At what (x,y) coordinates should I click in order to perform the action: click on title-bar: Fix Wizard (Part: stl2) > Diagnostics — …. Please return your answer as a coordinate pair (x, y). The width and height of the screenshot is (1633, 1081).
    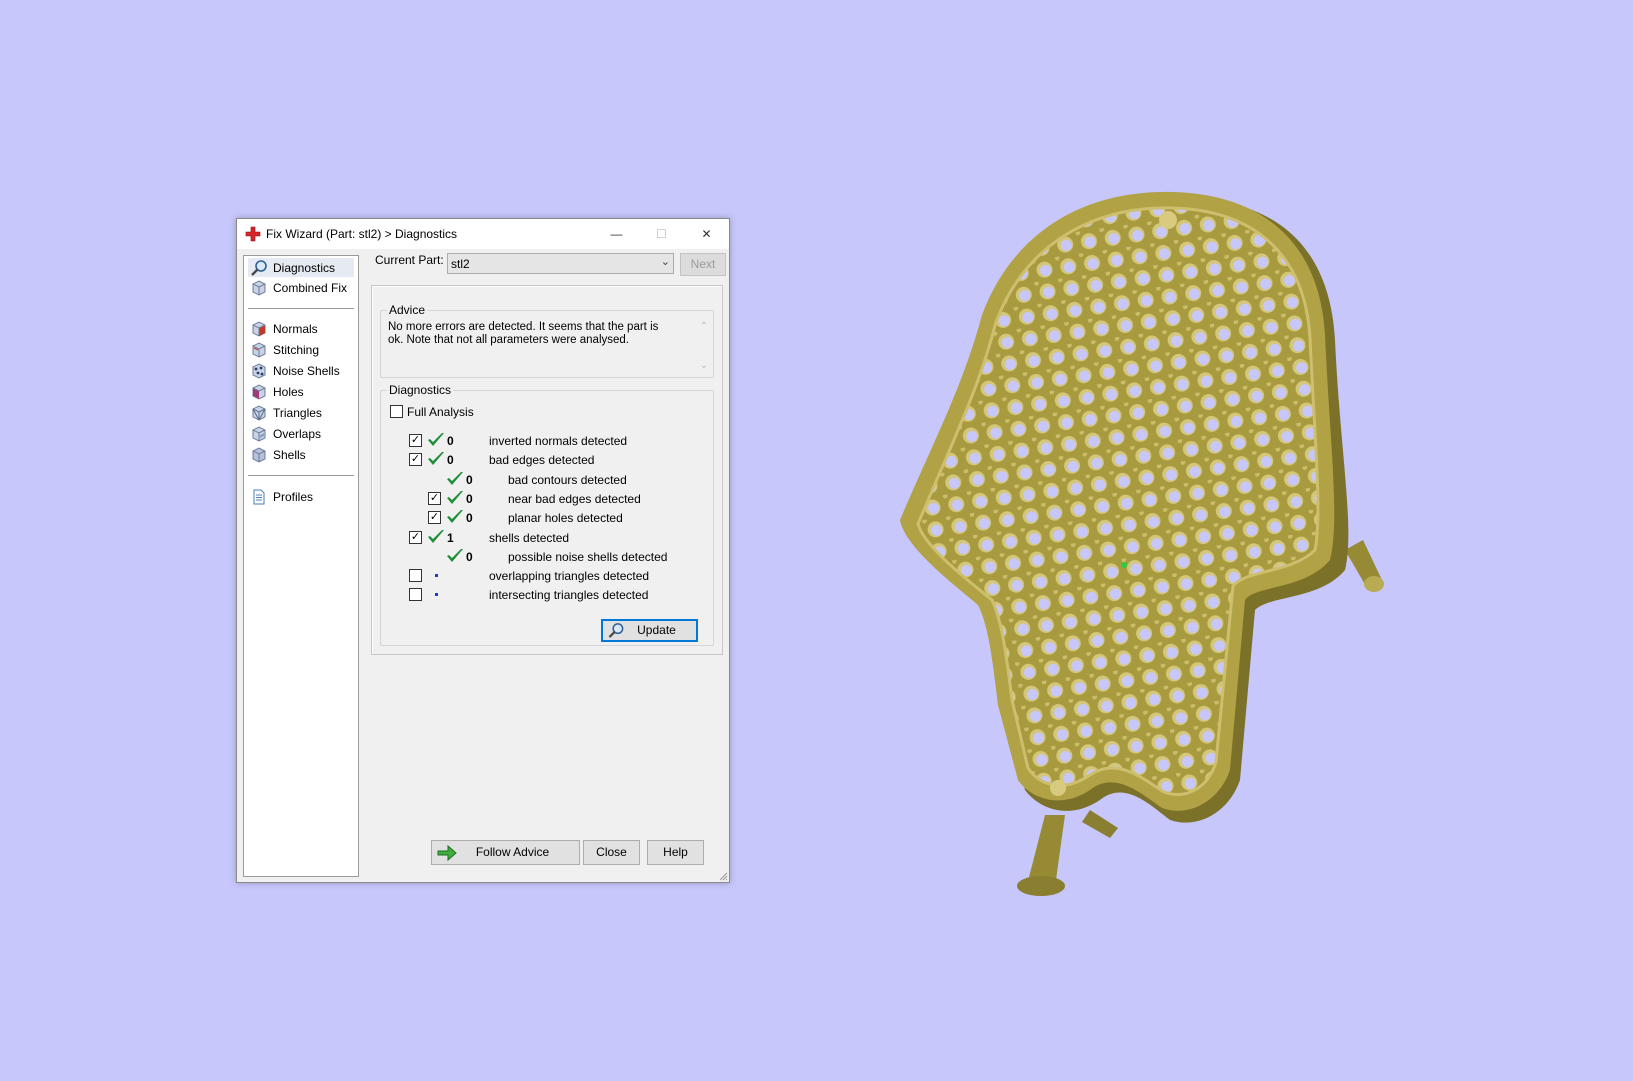
    Looking at the image, I should click on (483, 234).